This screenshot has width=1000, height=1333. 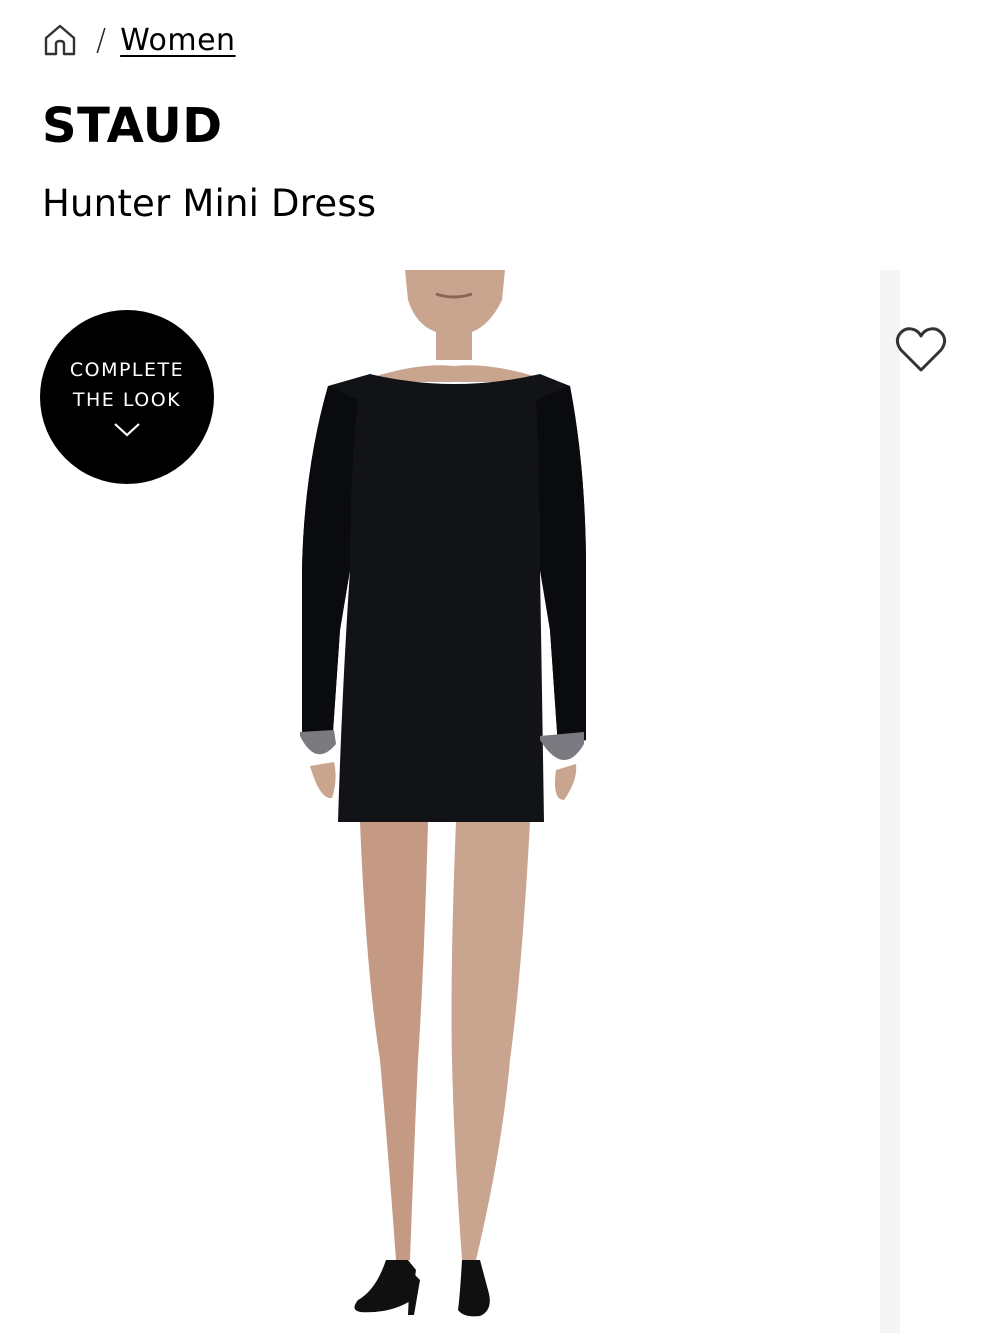 What do you see at coordinates (127, 370) in the screenshot?
I see `complete-the-look-line1: COMPLETE` at bounding box center [127, 370].